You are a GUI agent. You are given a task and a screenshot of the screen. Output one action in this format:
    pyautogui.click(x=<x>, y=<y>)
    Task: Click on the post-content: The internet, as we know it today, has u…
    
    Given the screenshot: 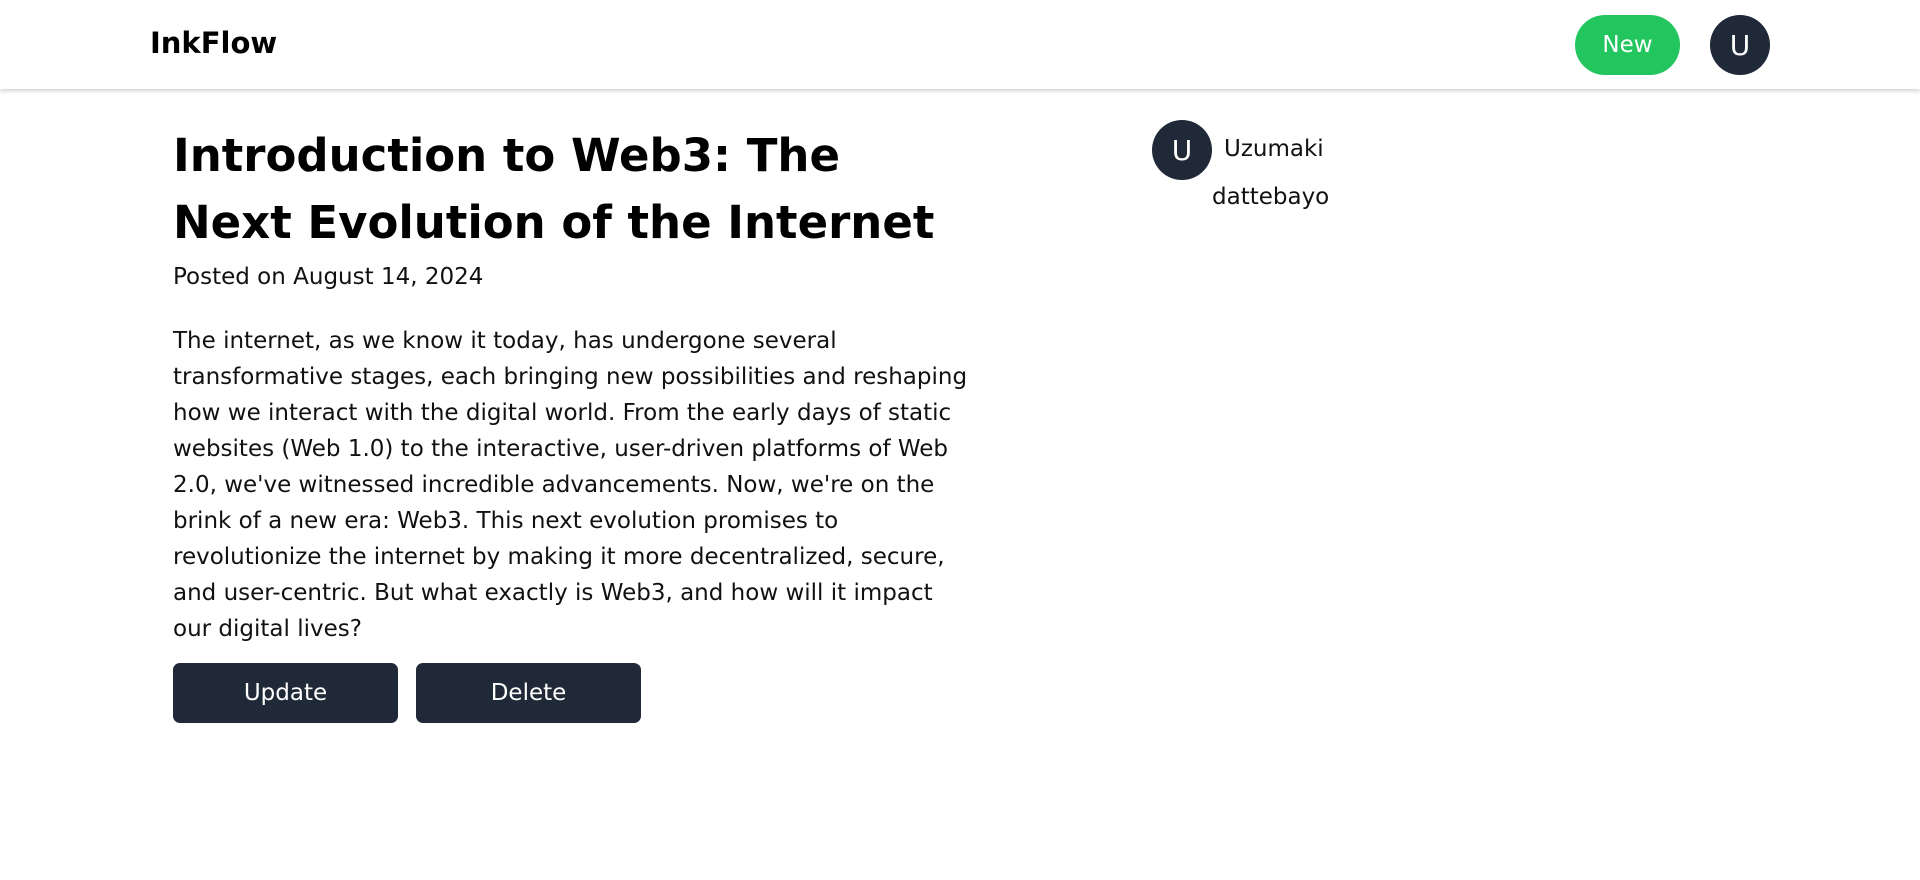 What is the action you would take?
    pyautogui.click(x=570, y=485)
    